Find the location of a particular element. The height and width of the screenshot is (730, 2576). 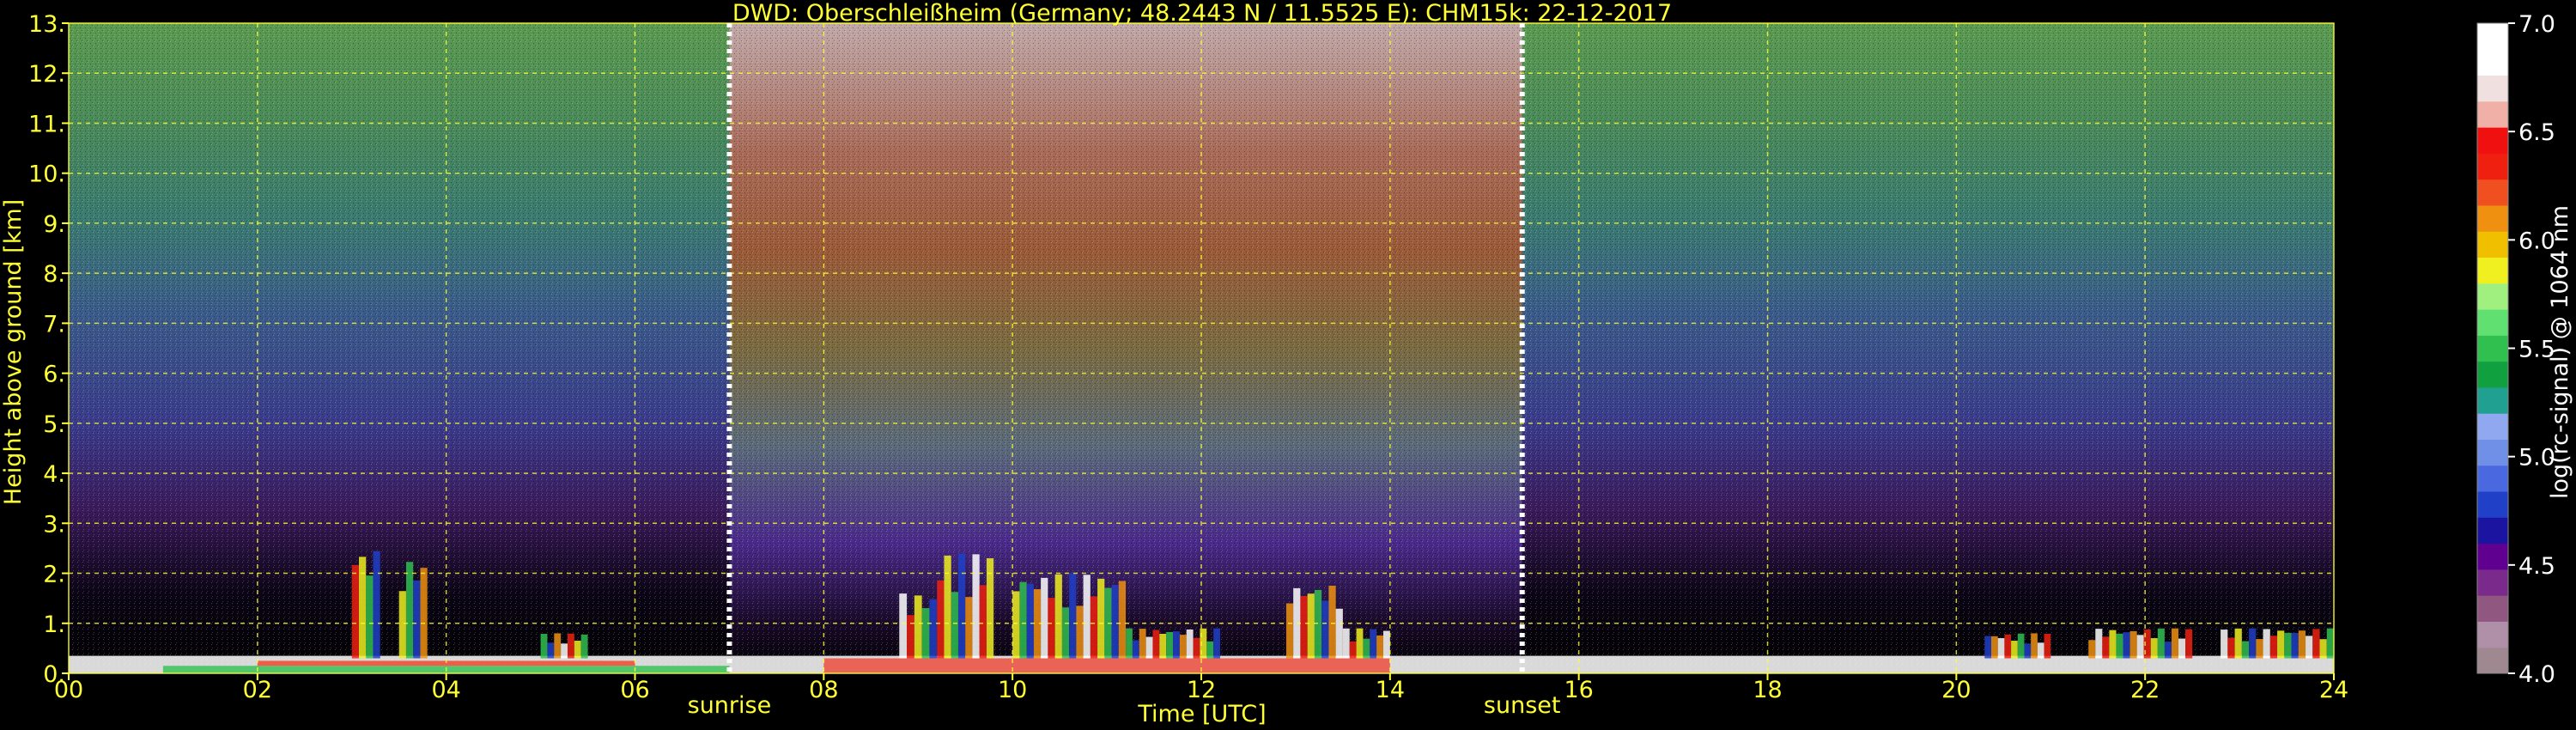

y-tick-label: 13. is located at coordinates (46, 24).